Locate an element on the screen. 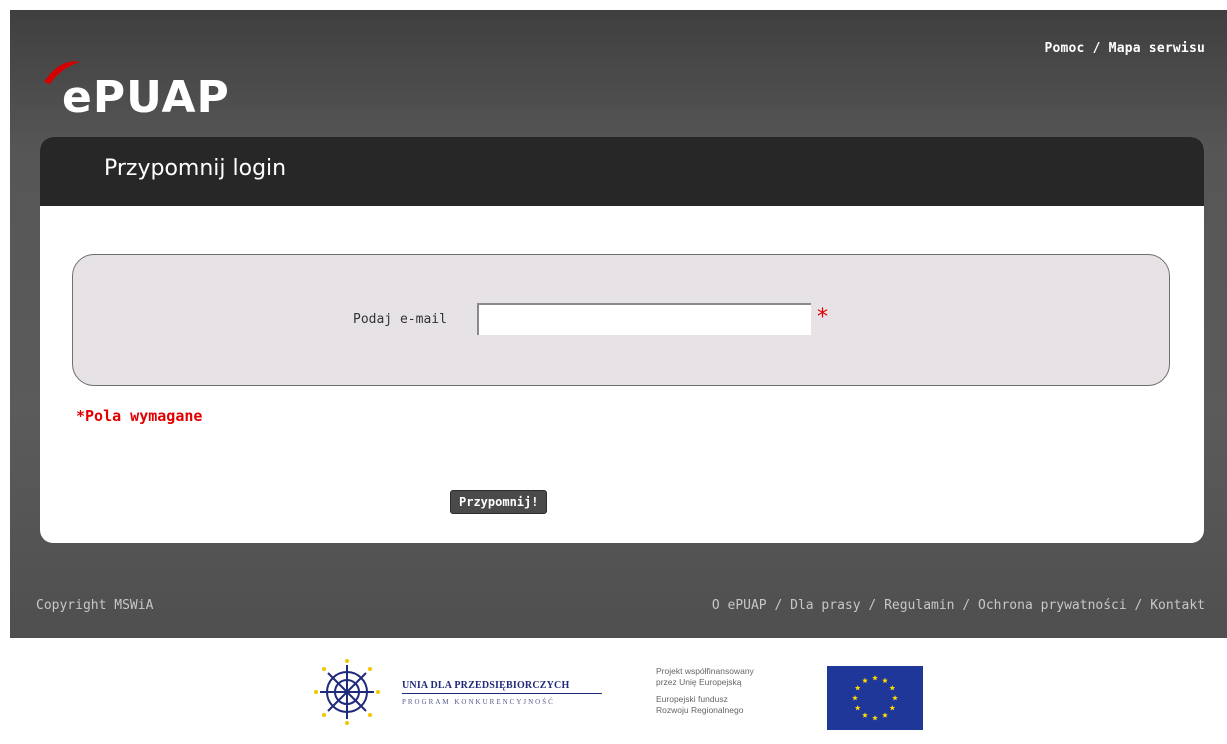 Image resolution: width=1227 pixels, height=744 pixels. eu-text-line: Europejski fundusz is located at coordinates (692, 699).